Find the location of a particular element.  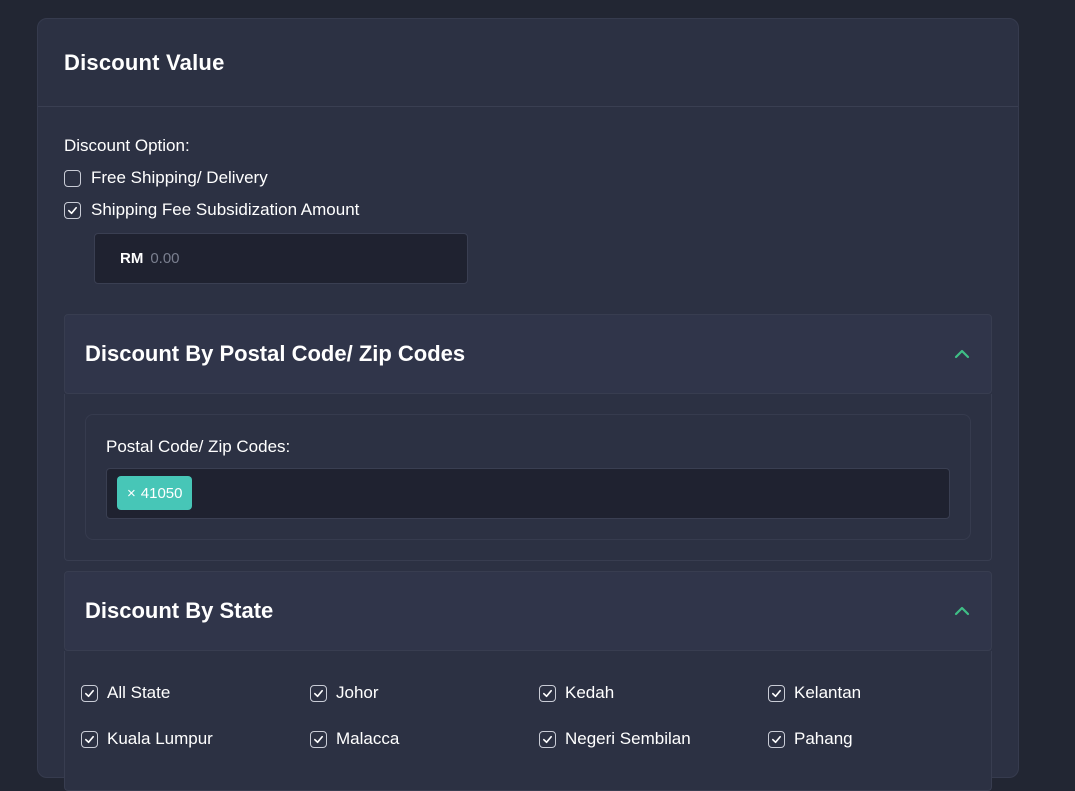

state-label: Kelantan is located at coordinates (828, 692).